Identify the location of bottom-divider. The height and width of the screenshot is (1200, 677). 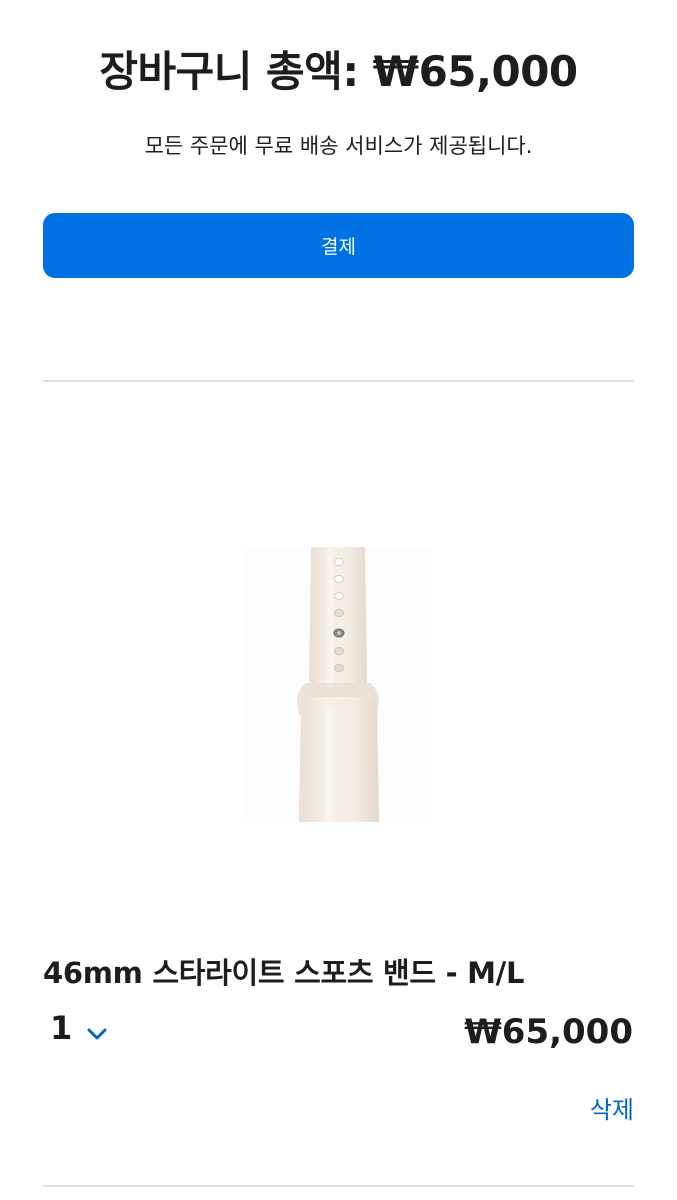
(338, 1186).